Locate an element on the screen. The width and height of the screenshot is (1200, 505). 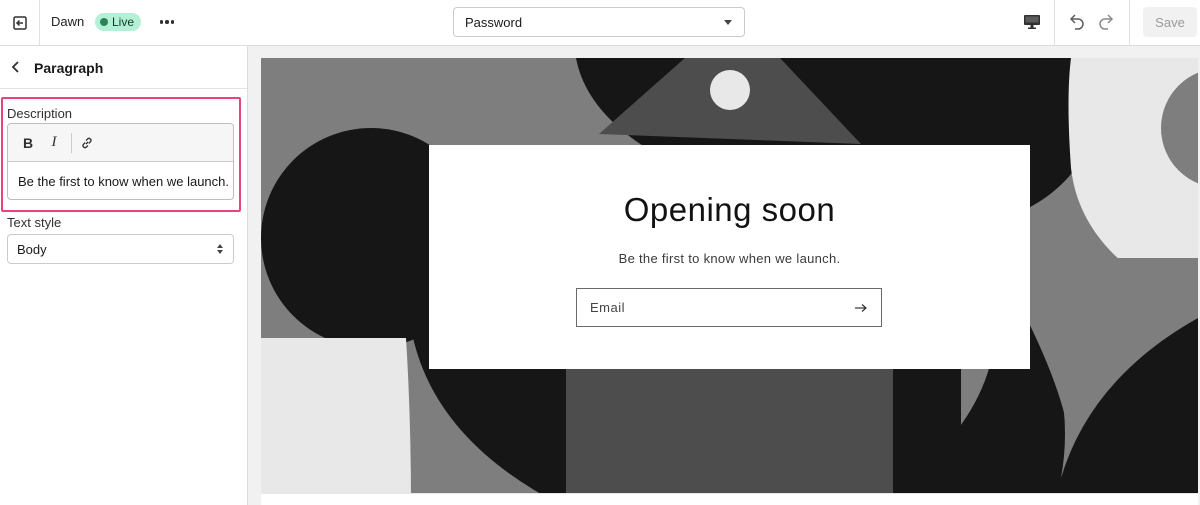
back-arrow-icon is located at coordinates (15, 67).